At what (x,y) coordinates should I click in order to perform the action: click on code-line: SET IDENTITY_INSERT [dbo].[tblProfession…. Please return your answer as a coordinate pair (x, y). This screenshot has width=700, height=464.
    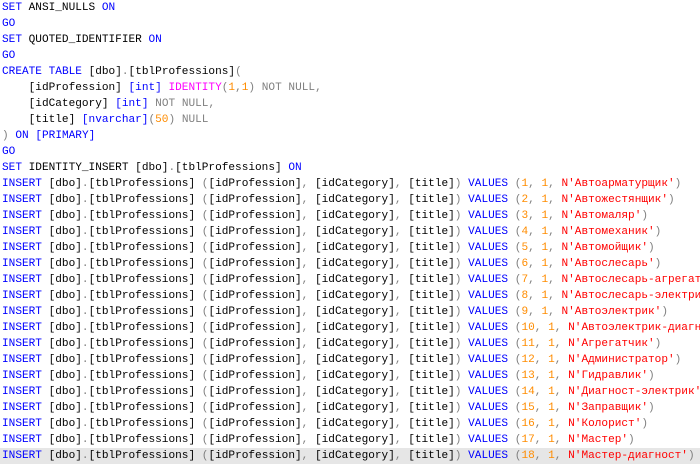
    Looking at the image, I should click on (350, 168).